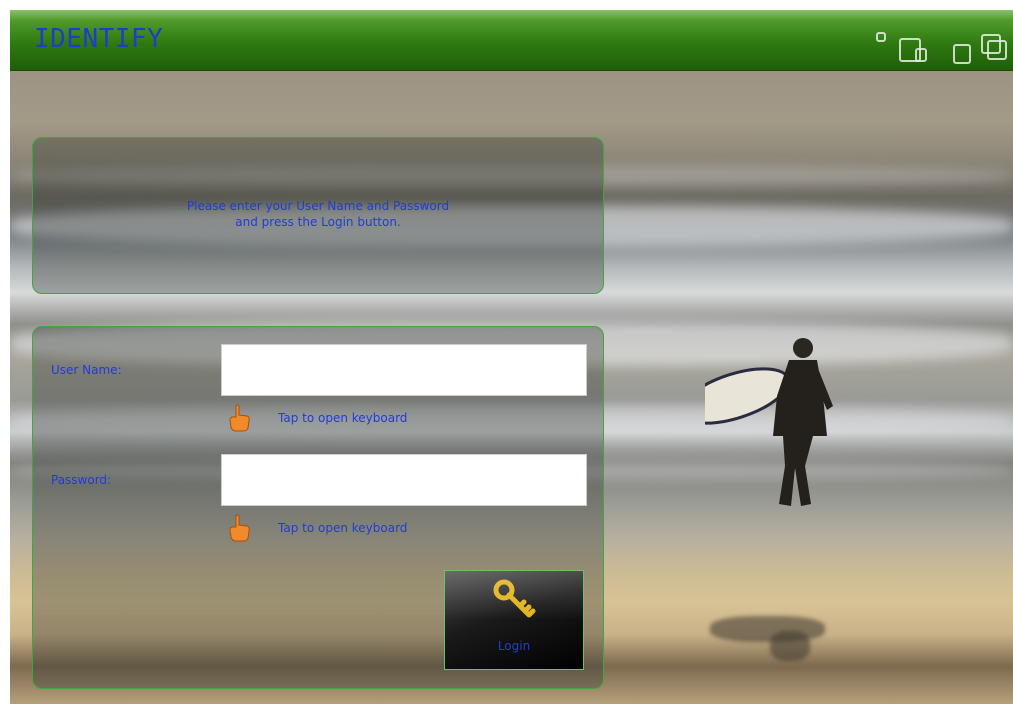 This screenshot has width=1013, height=704. What do you see at coordinates (86, 370) in the screenshot?
I see `username-label: User Name:` at bounding box center [86, 370].